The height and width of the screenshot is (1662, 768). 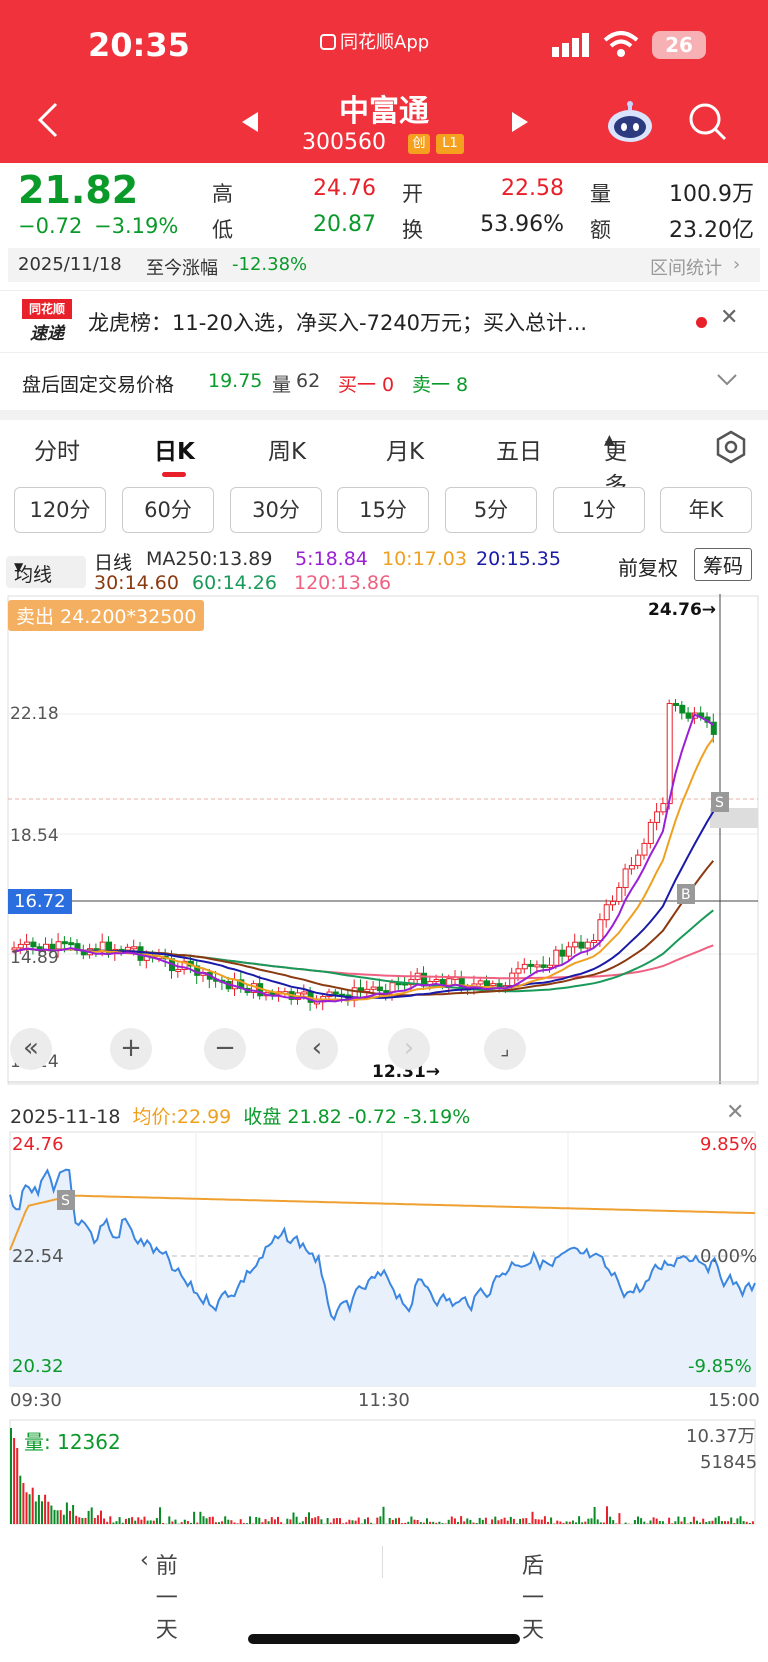 I want to click on back-icon, so click(x=48, y=120).